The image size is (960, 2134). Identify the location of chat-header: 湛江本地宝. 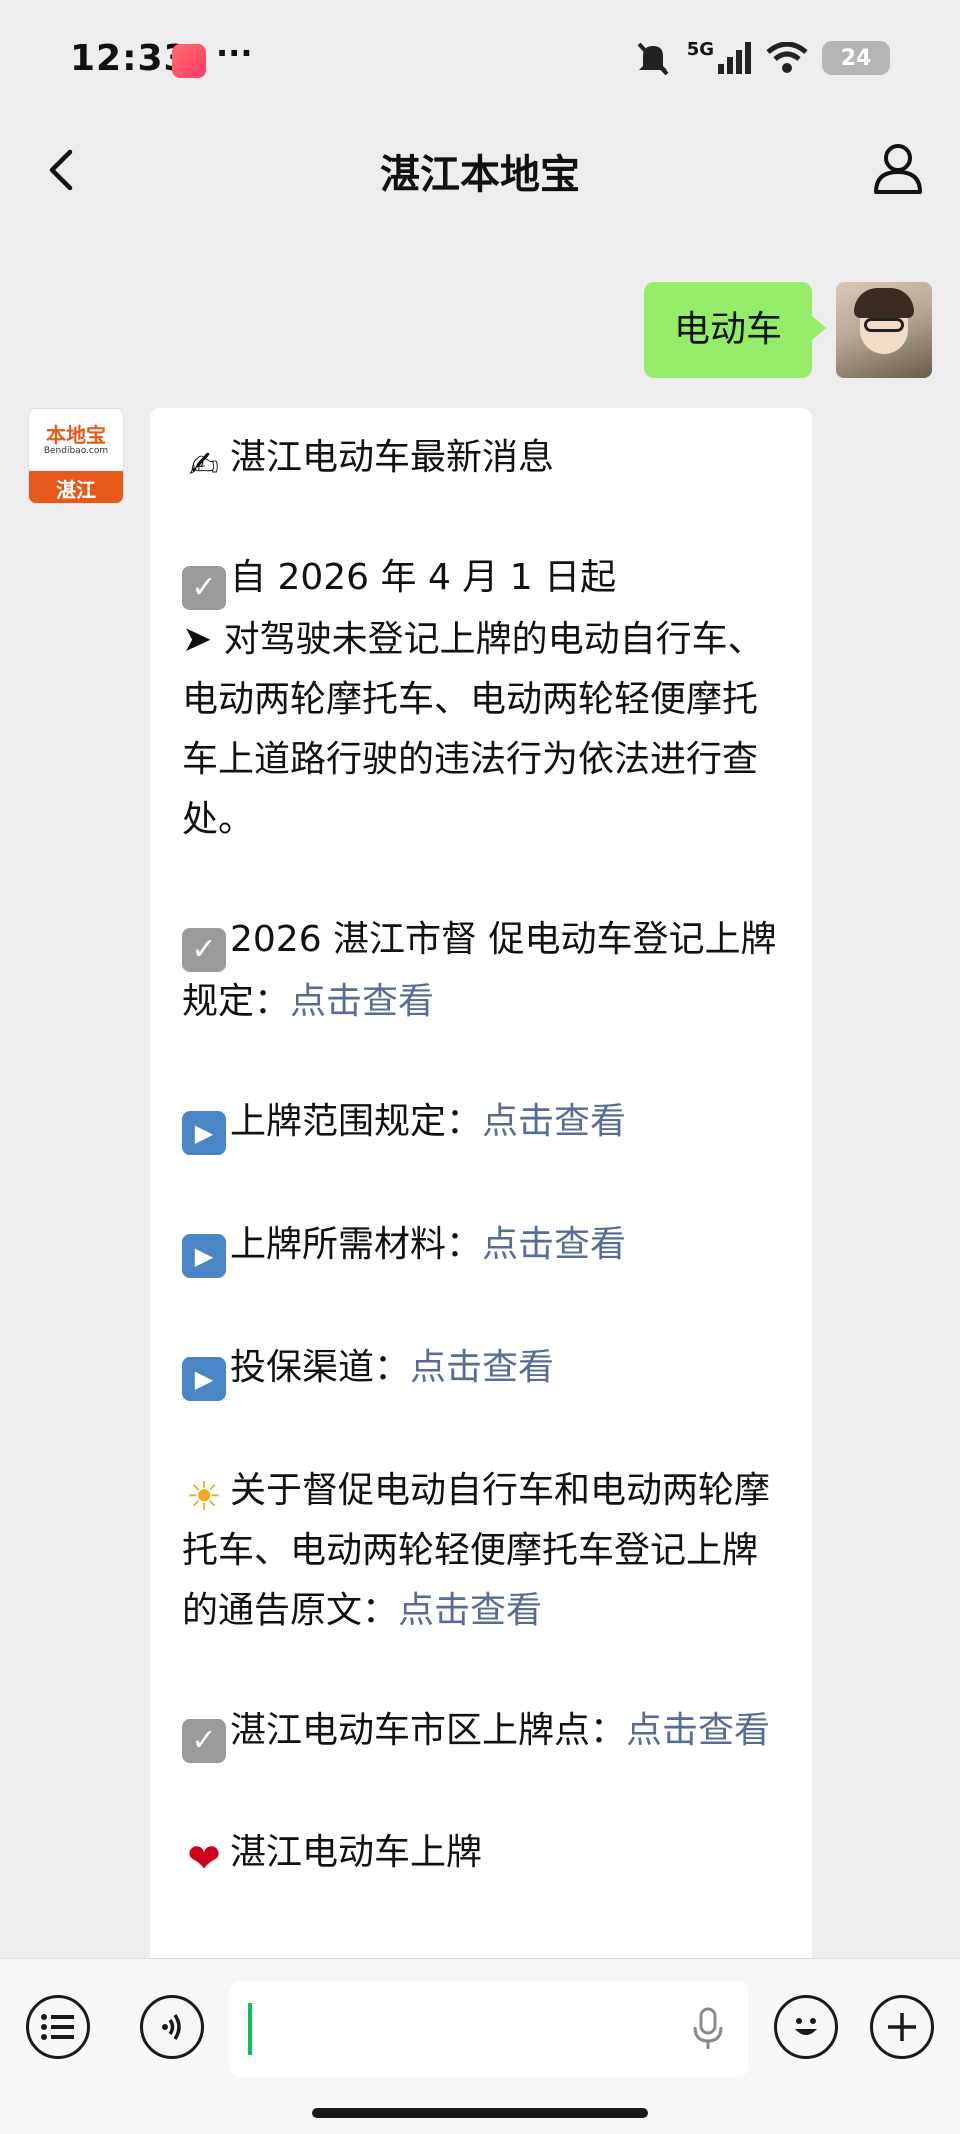
(480, 170).